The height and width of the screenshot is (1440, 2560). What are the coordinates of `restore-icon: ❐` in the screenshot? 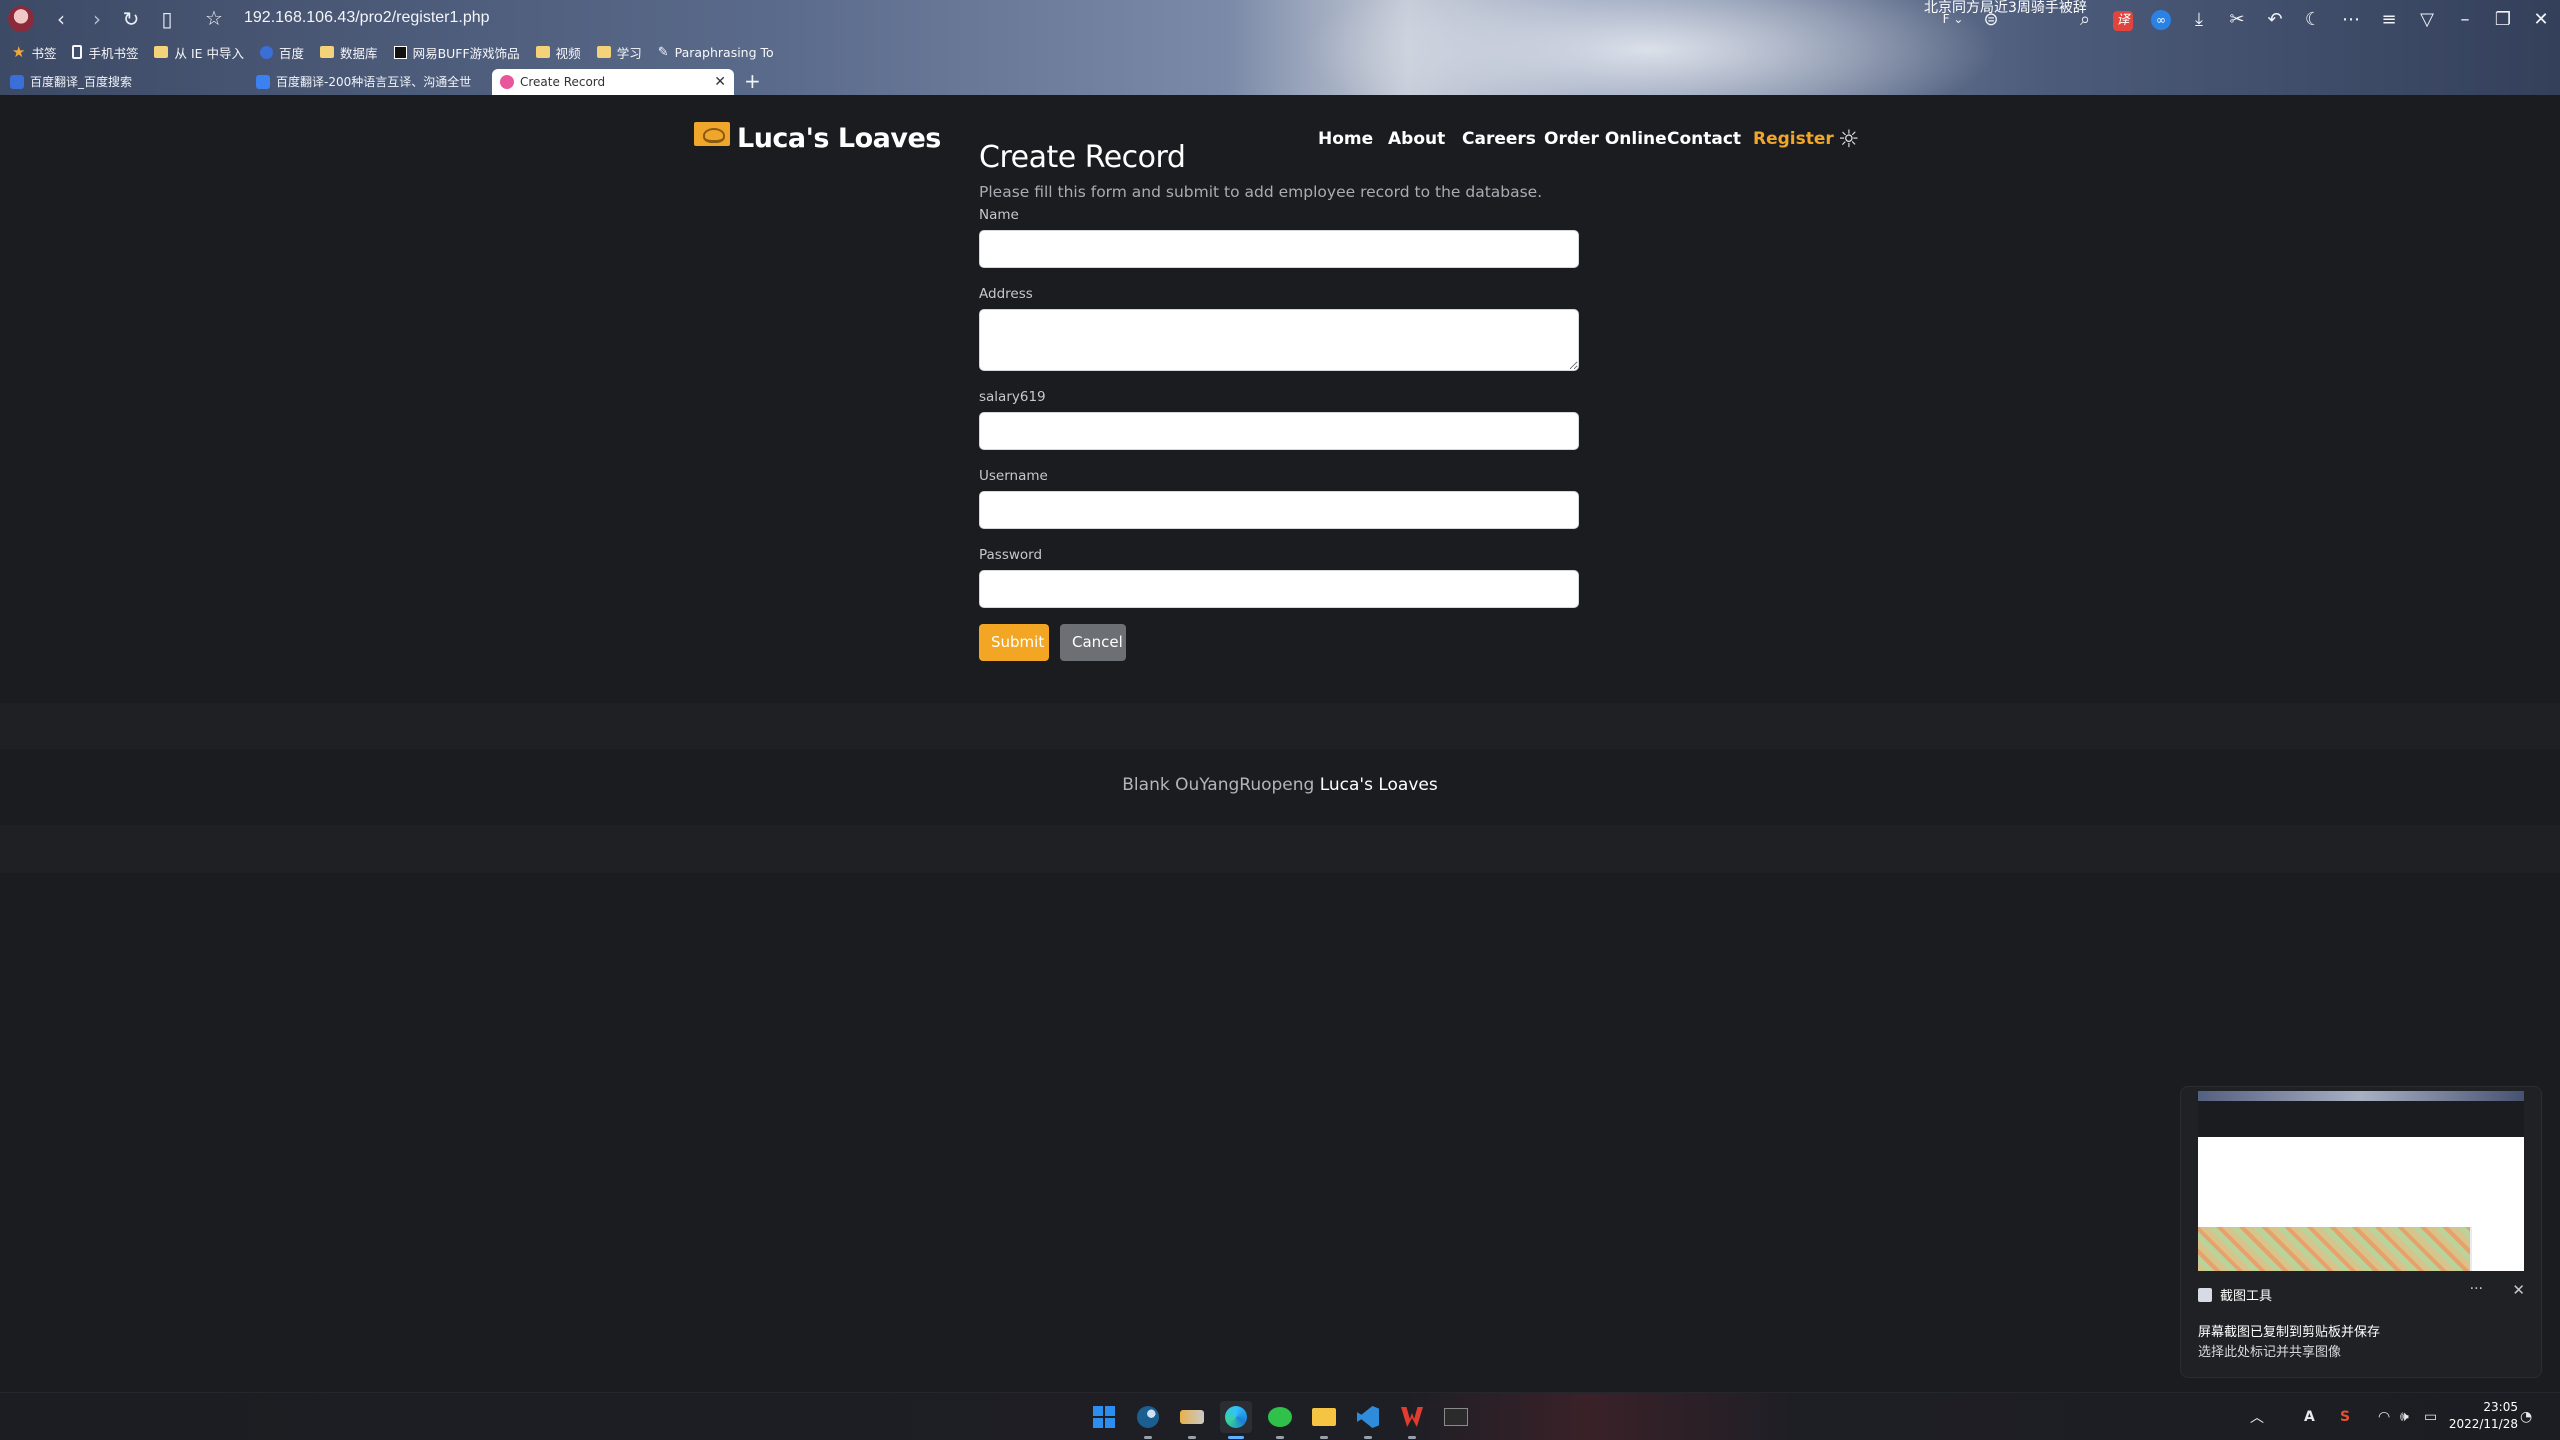 It's located at (2503, 19).